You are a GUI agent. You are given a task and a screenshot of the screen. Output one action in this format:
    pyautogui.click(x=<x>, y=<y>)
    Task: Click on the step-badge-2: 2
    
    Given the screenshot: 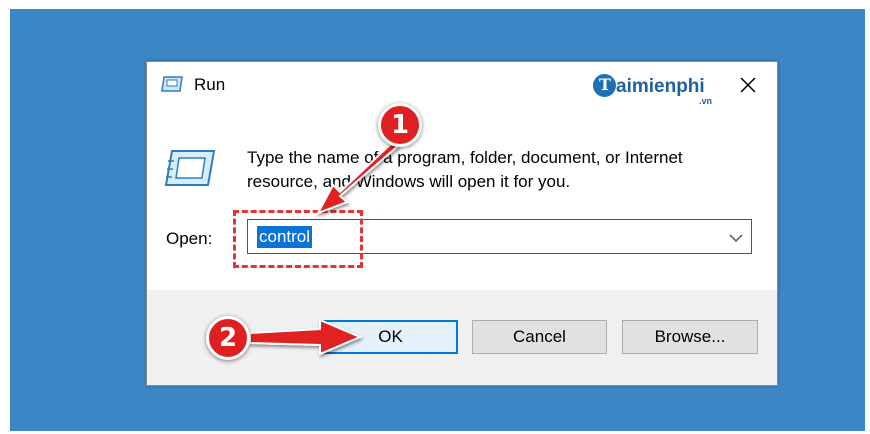 What is the action you would take?
    pyautogui.click(x=228, y=338)
    